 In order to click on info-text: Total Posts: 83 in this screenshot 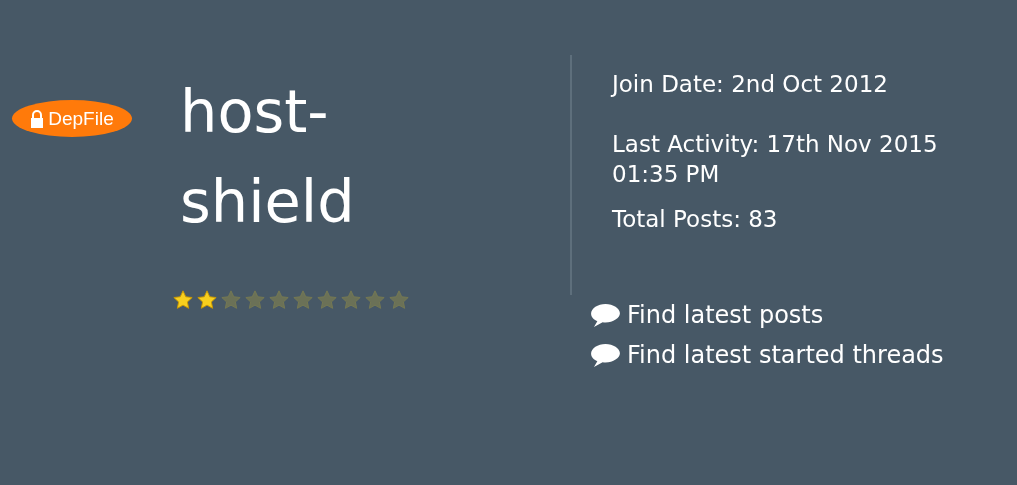, I will do `click(695, 219)`.